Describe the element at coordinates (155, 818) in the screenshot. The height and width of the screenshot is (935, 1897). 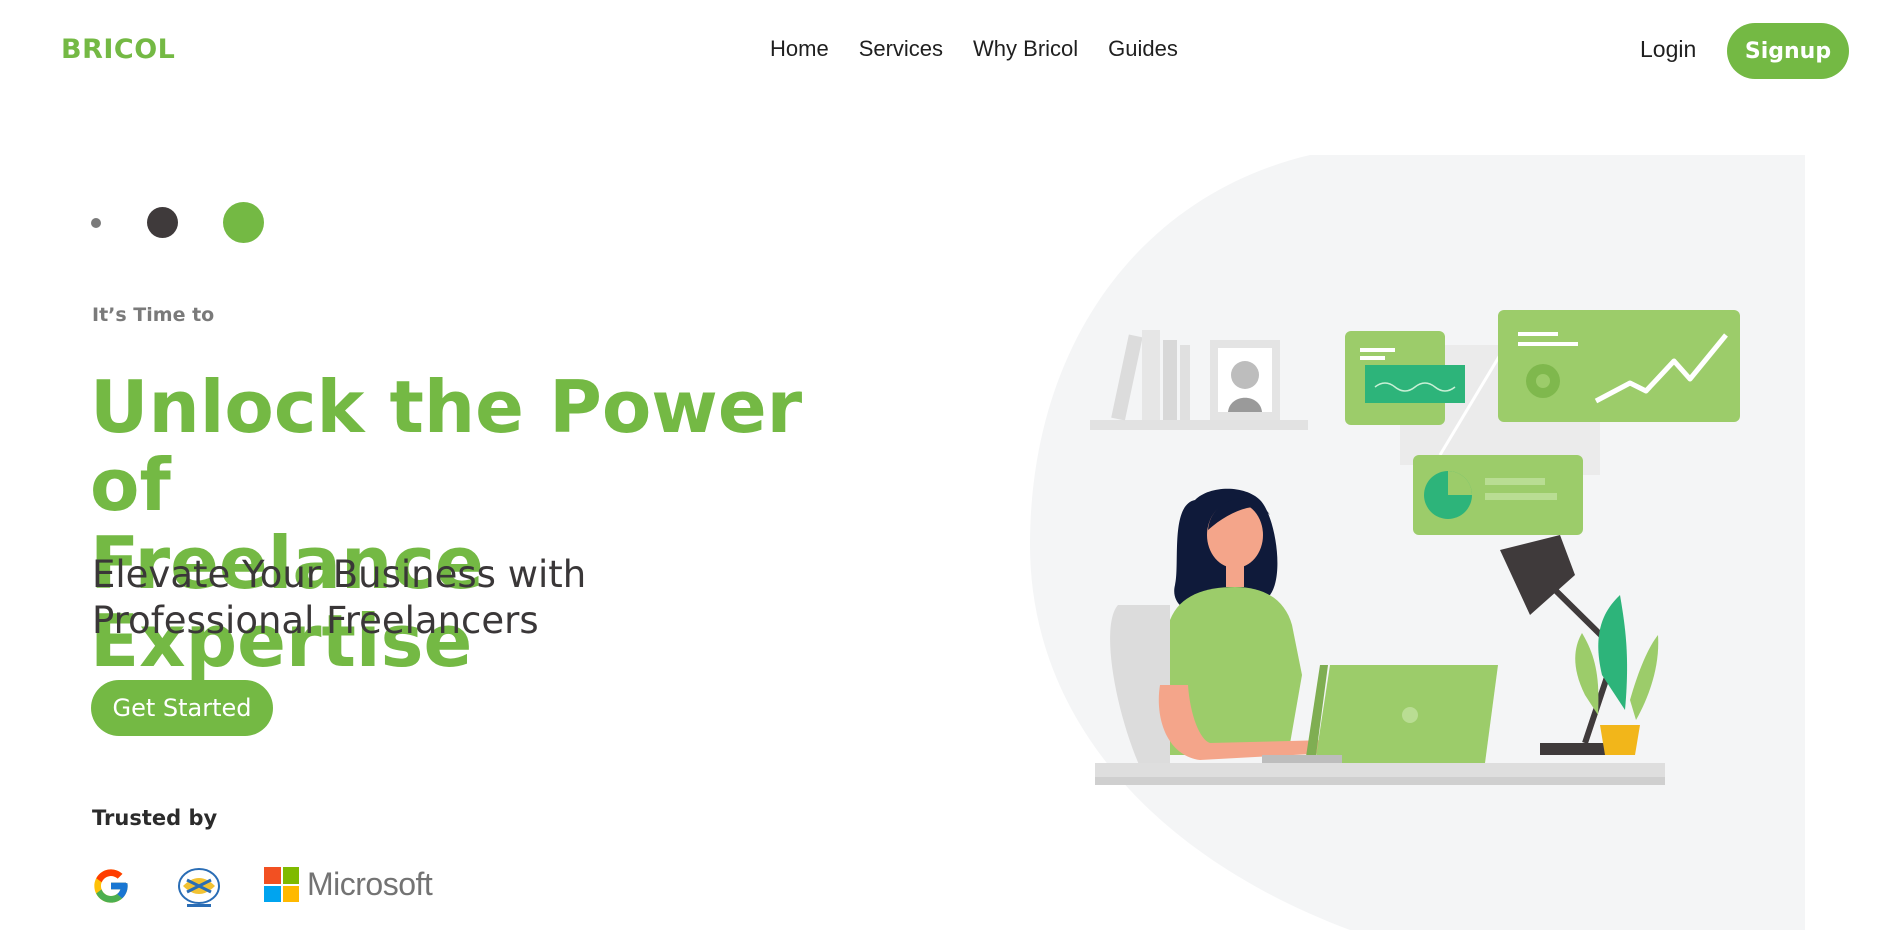
I see `trusted-by-label: Trusted by` at that location.